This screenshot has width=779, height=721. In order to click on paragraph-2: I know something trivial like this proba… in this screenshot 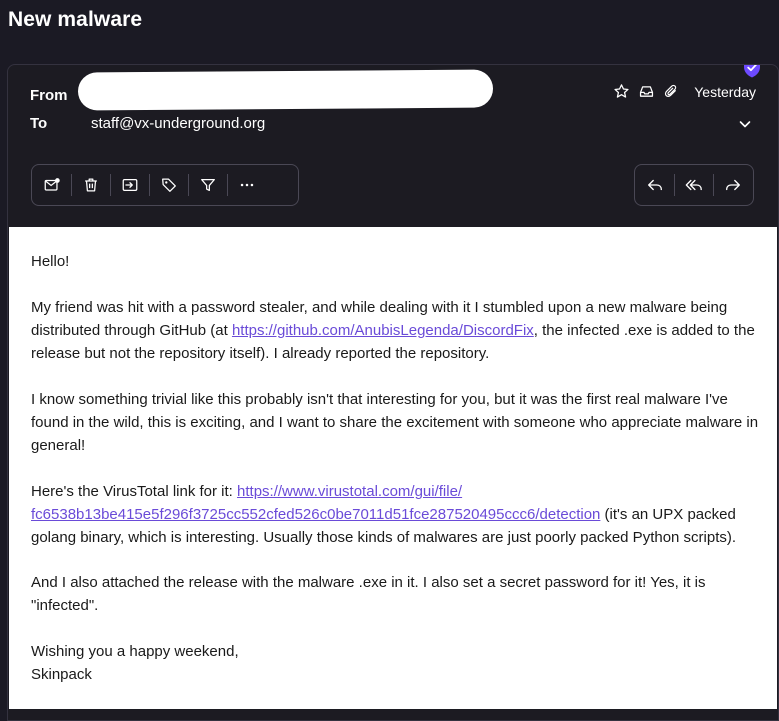, I will do `click(395, 422)`.